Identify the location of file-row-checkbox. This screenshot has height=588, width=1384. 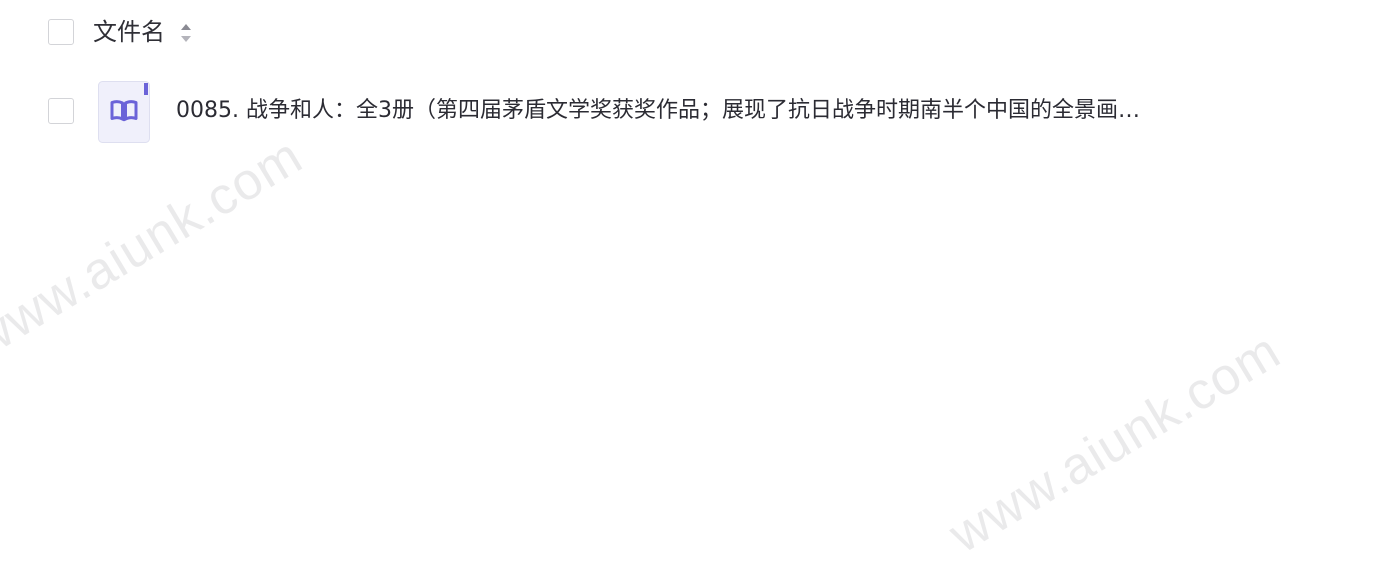
(61, 111).